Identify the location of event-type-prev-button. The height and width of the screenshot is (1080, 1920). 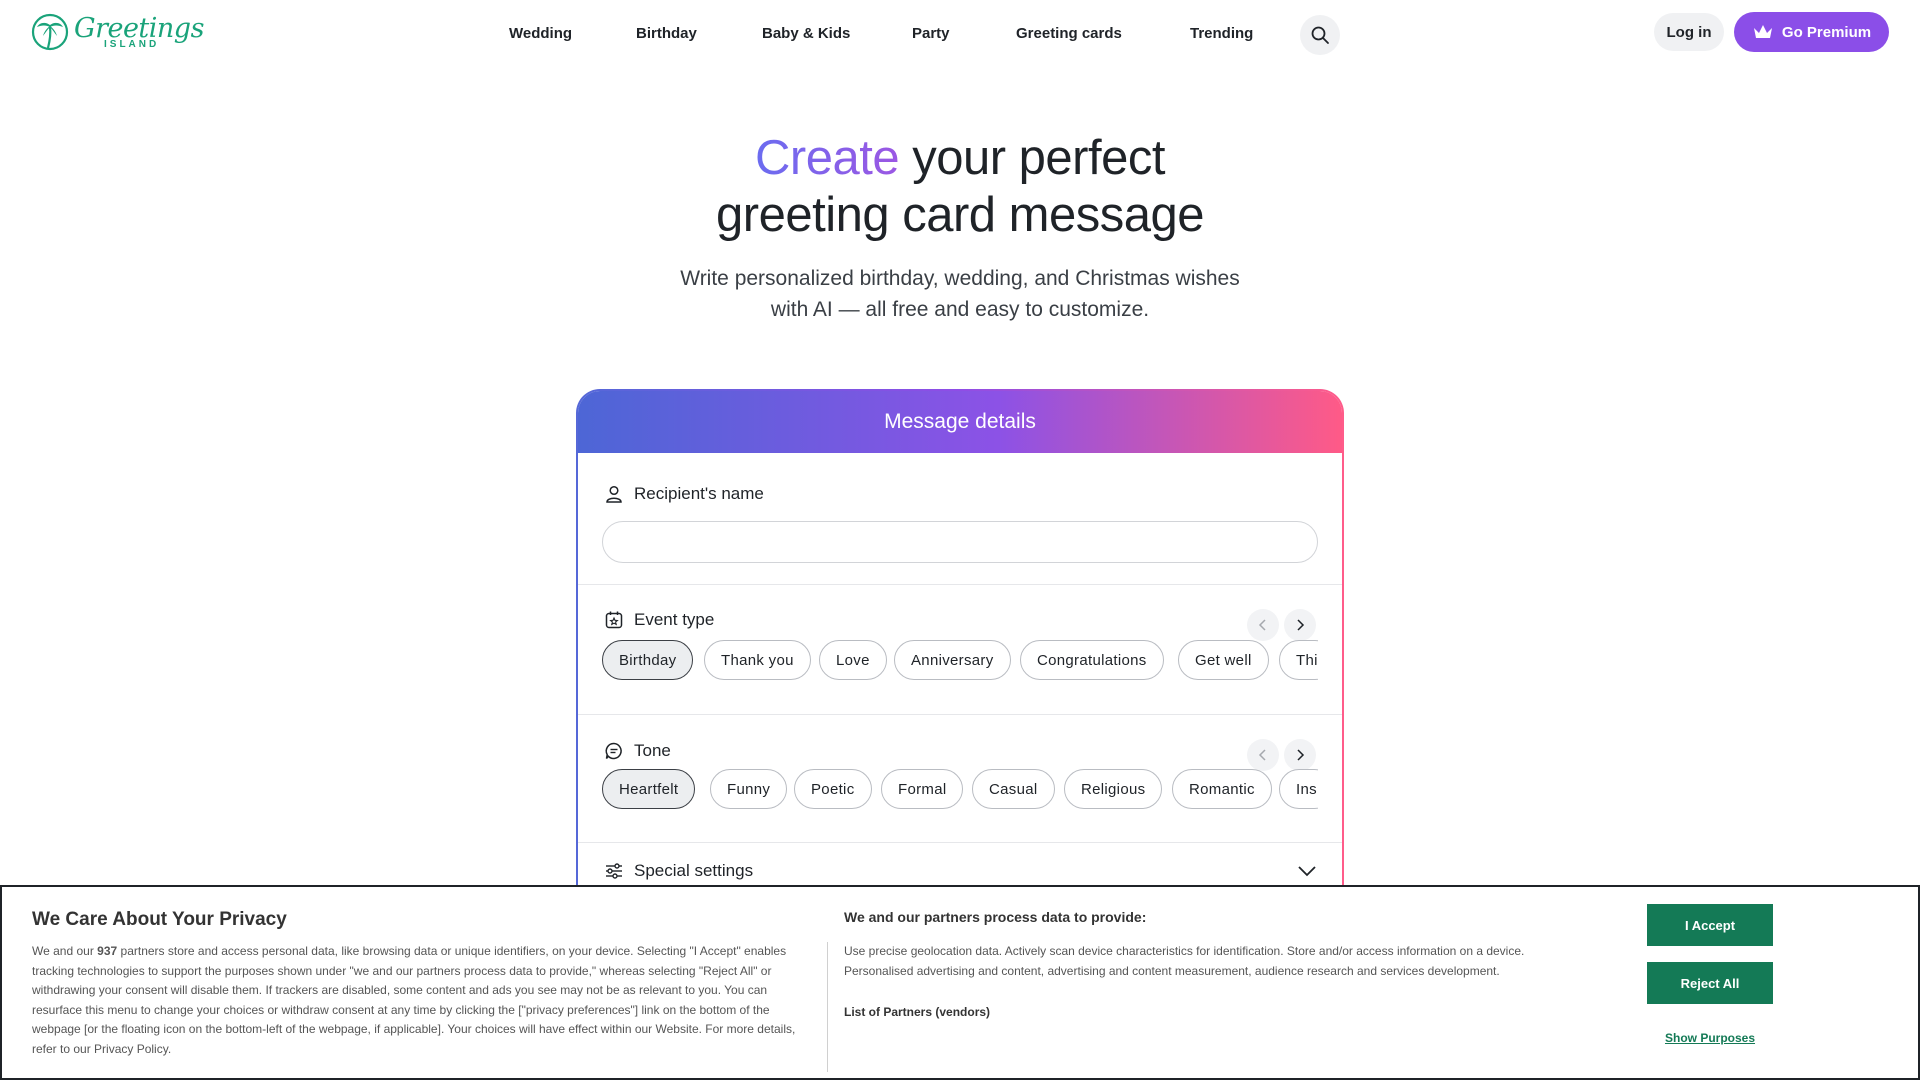
(1263, 625).